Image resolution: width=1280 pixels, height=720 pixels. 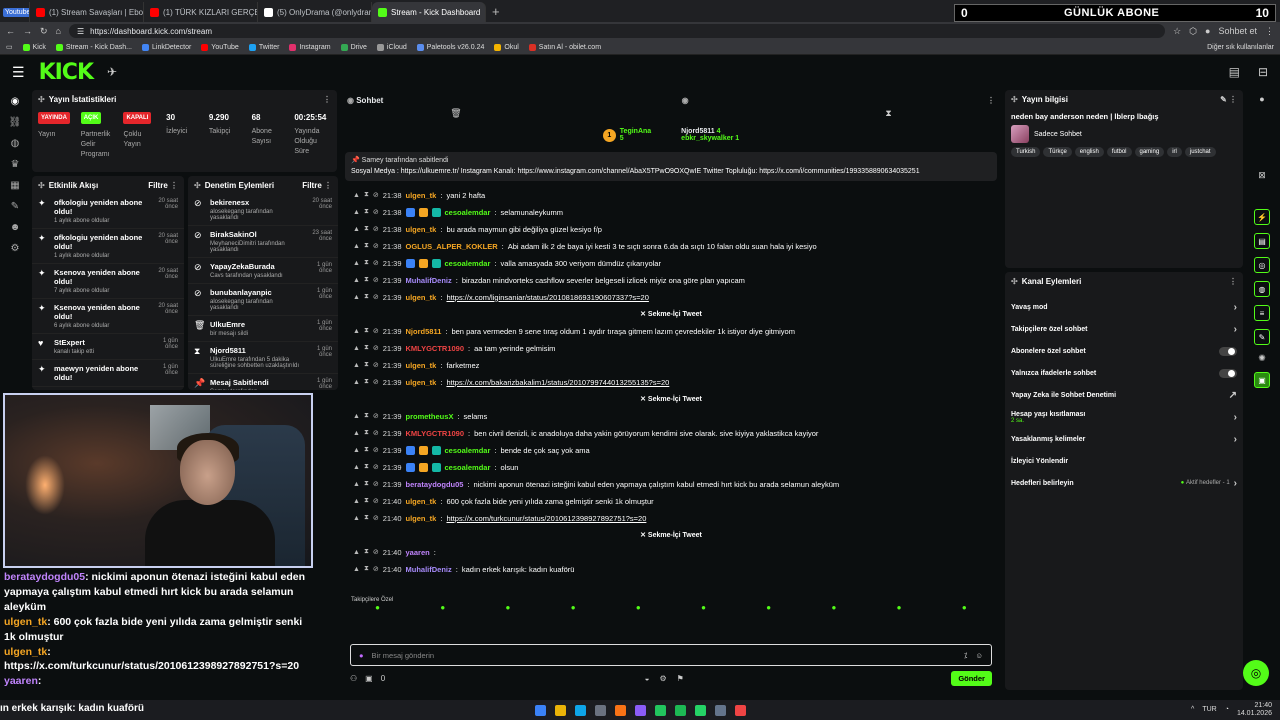 I want to click on toggle-switch, so click(x=1228, y=351).